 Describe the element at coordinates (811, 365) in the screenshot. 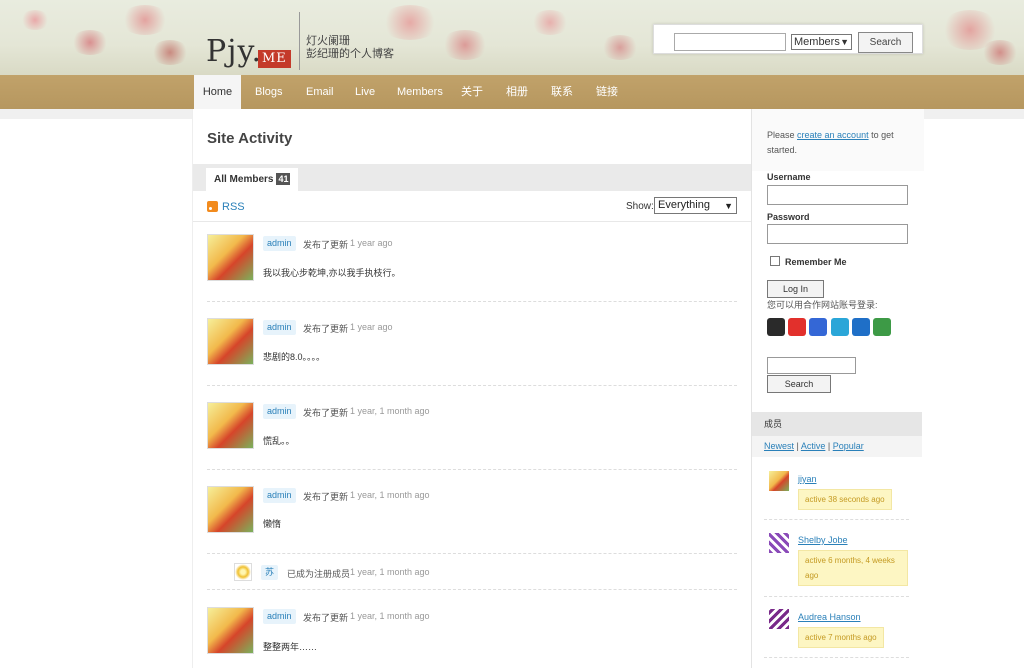

I see `sidebar-search-input` at that location.